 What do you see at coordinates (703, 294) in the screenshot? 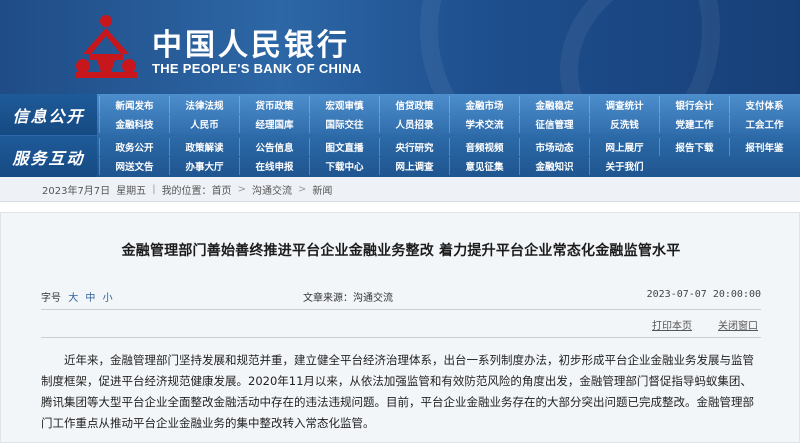
I see `article-datetime: 2023-07-07 20:00:00` at bounding box center [703, 294].